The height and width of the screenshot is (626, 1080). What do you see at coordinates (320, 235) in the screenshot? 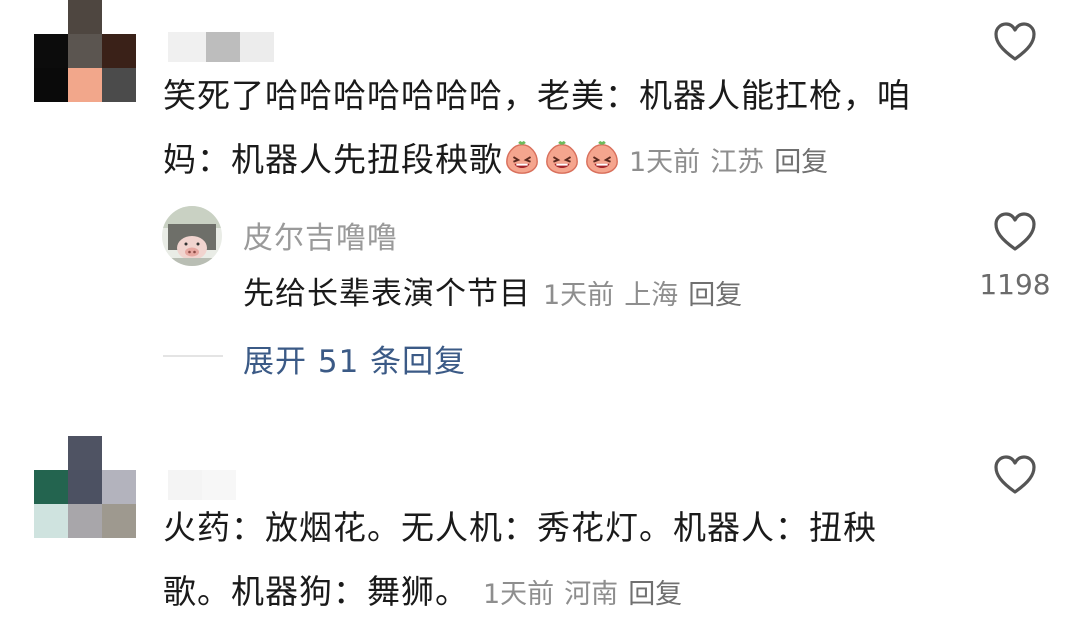
I see `reply-username: 皮尔吉噜噜` at bounding box center [320, 235].